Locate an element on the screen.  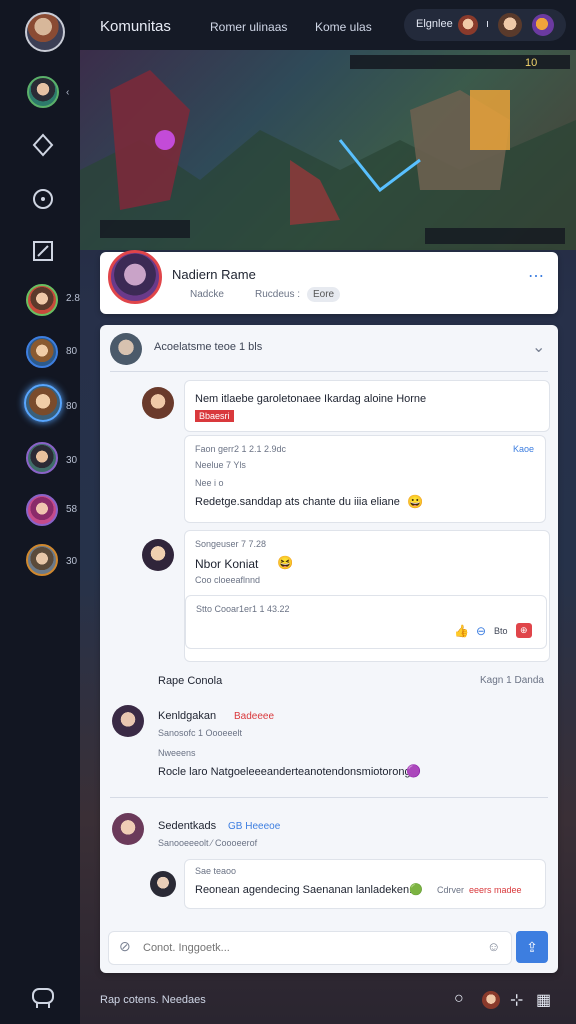
comment1-avatar is located at coordinates (128, 721).